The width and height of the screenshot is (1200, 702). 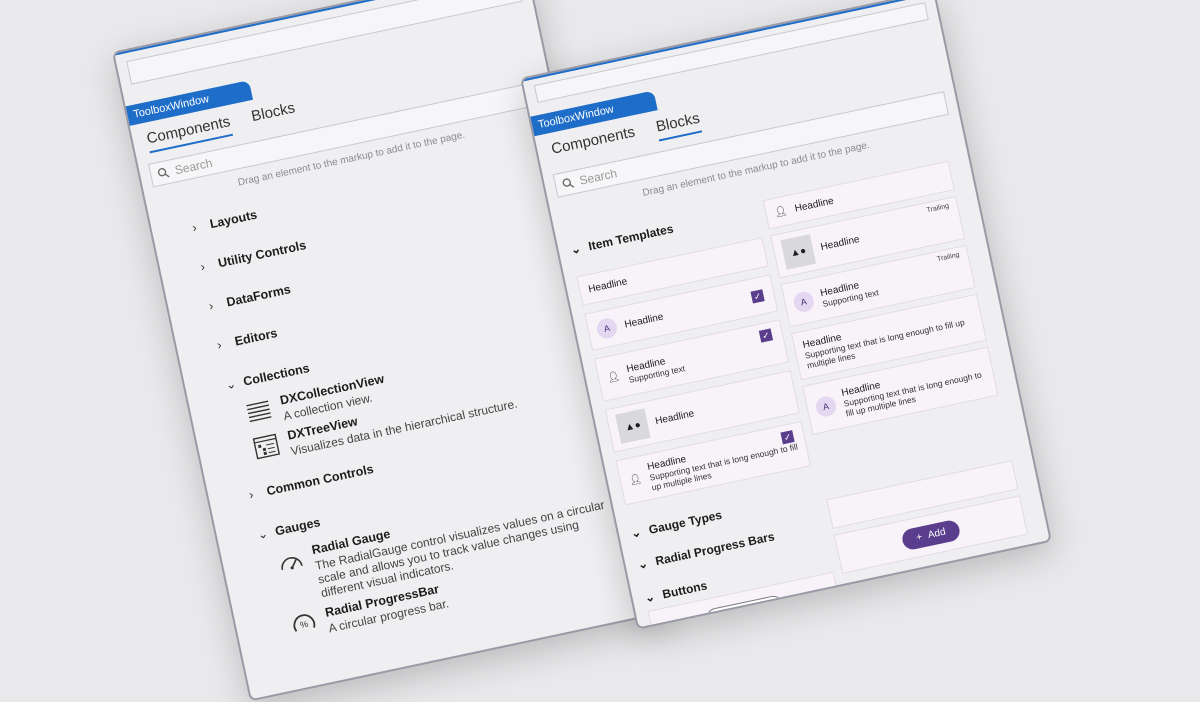 I want to click on button-label: Add, so click(x=936, y=533).